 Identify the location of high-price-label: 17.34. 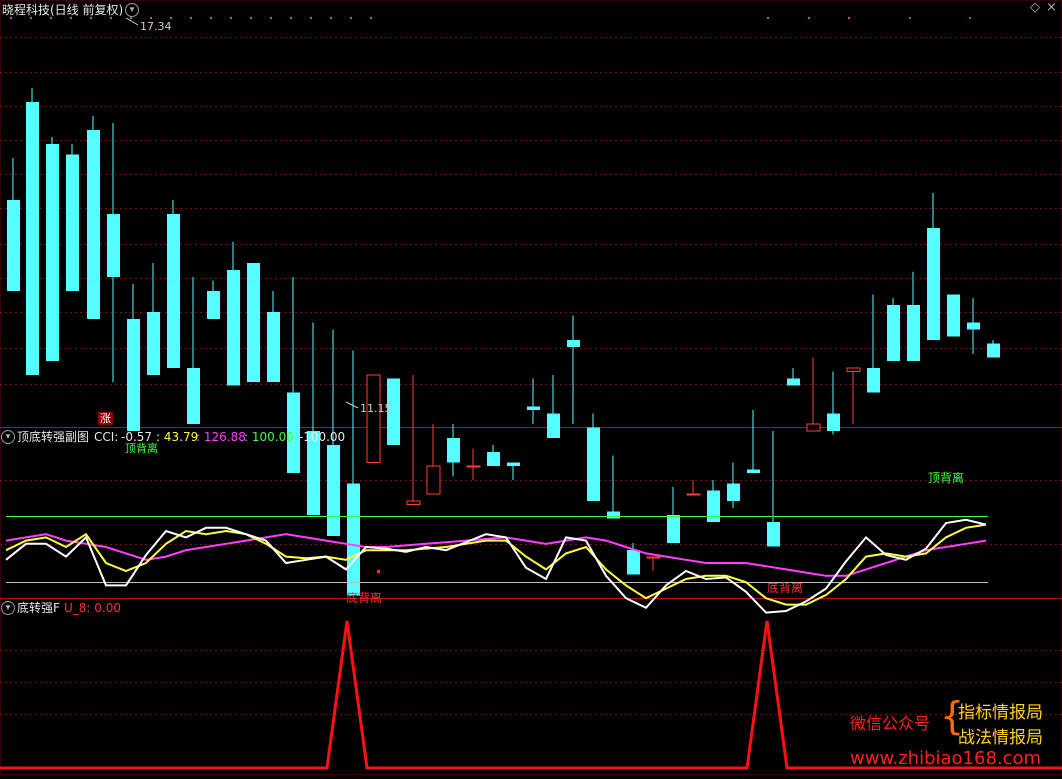
(156, 26).